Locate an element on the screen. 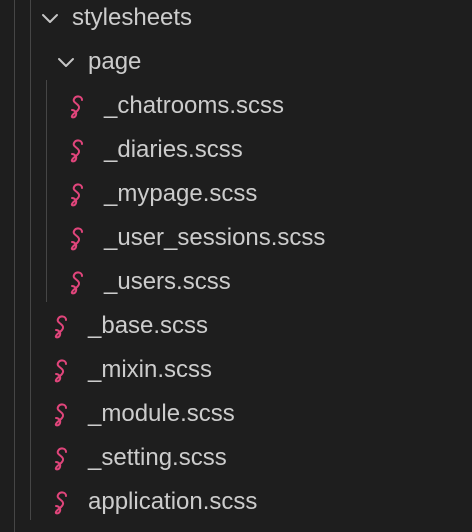  tree-file: _diaries.scss is located at coordinates (236, 150).